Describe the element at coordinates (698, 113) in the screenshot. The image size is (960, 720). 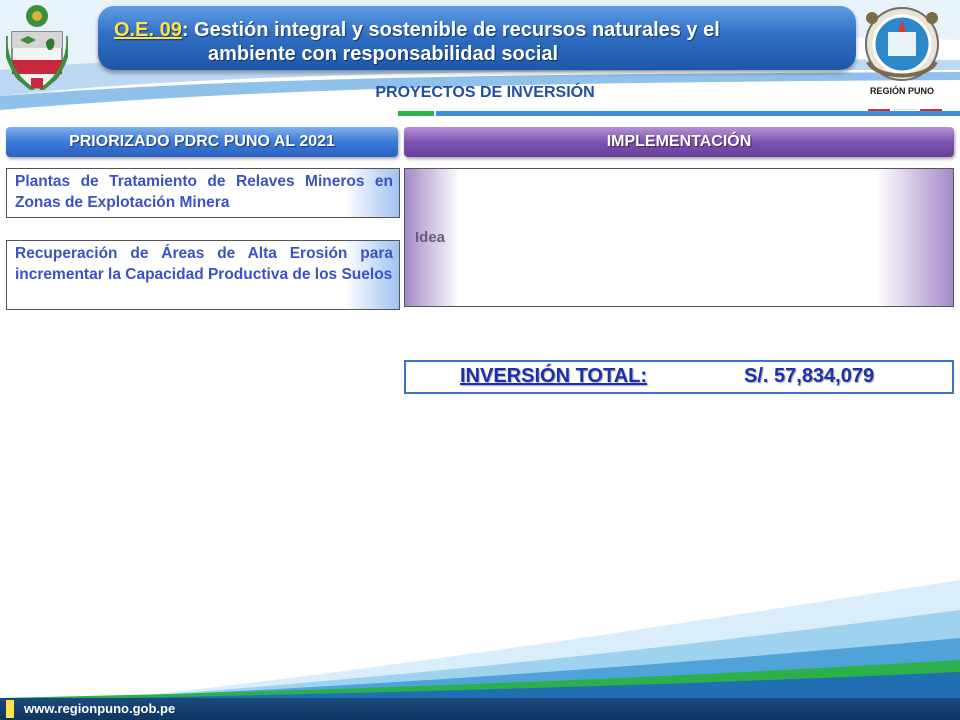
I see `subtitle-accent-blue` at that location.